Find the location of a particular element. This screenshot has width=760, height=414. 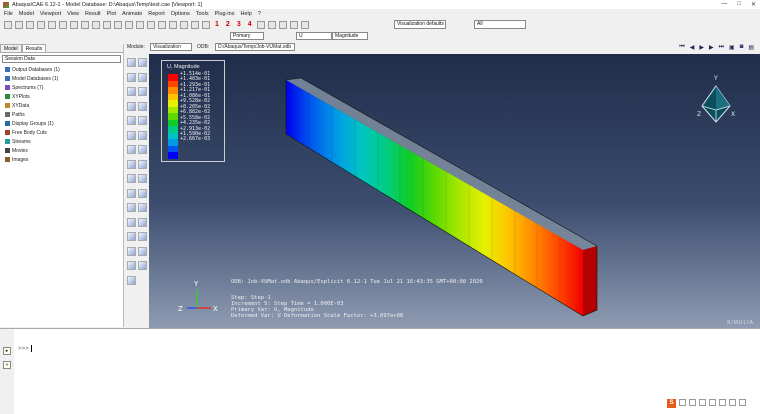

animate-scale-icon is located at coordinates (131, 135).